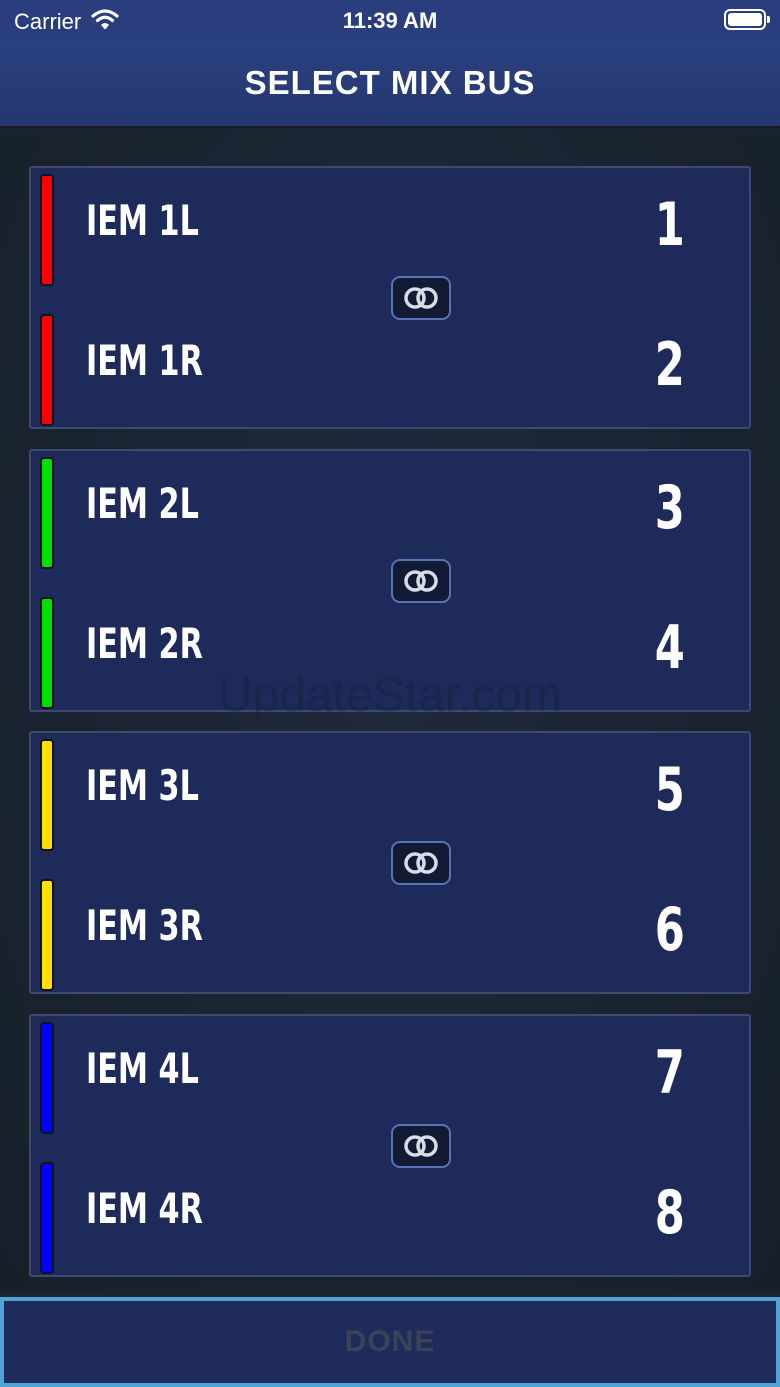 This screenshot has width=780, height=1387. I want to click on bus-number: 6, so click(669, 930).